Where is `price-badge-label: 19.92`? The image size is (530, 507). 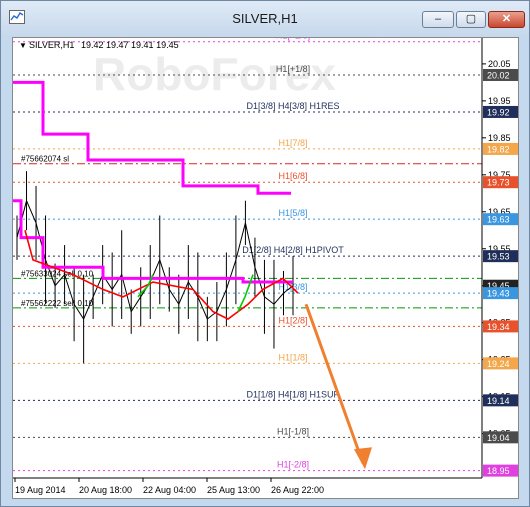 price-badge-label: 19.92 is located at coordinates (498, 112).